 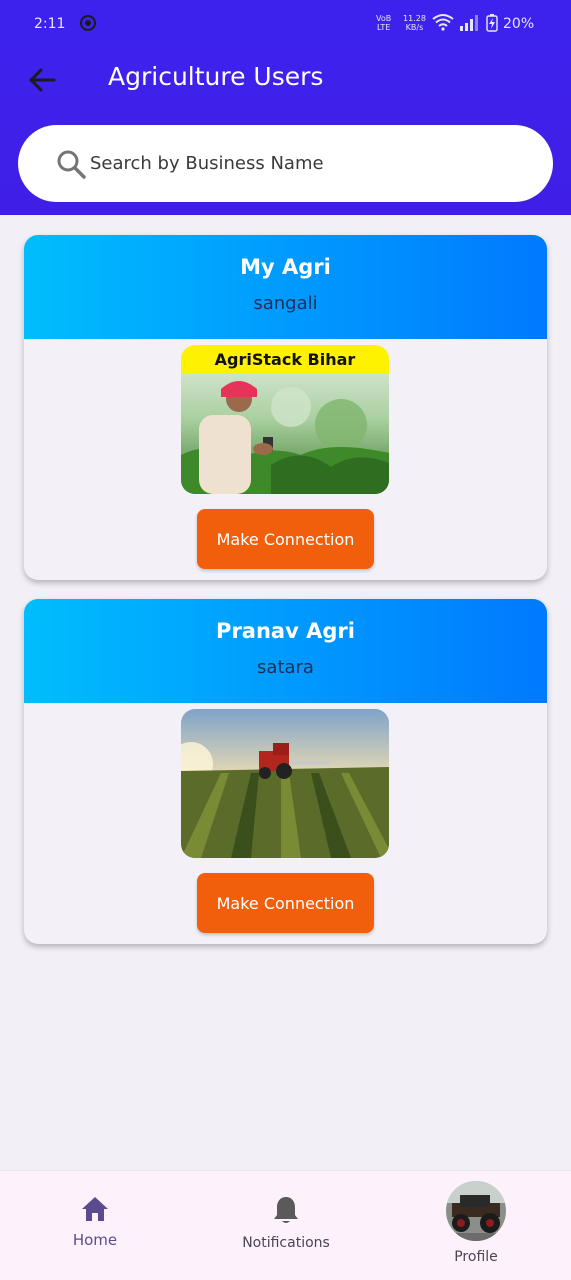 I want to click on nav-notifications: Notifications, so click(x=286, y=1223).